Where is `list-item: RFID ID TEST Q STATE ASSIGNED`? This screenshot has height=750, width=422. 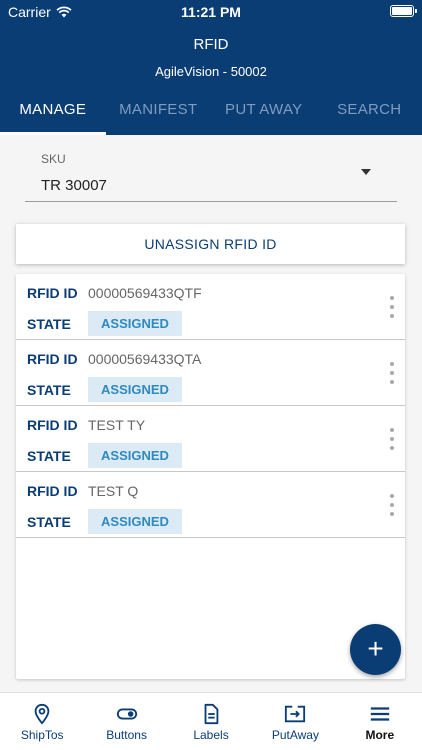
list-item: RFID ID TEST Q STATE ASSIGNED is located at coordinates (210, 505).